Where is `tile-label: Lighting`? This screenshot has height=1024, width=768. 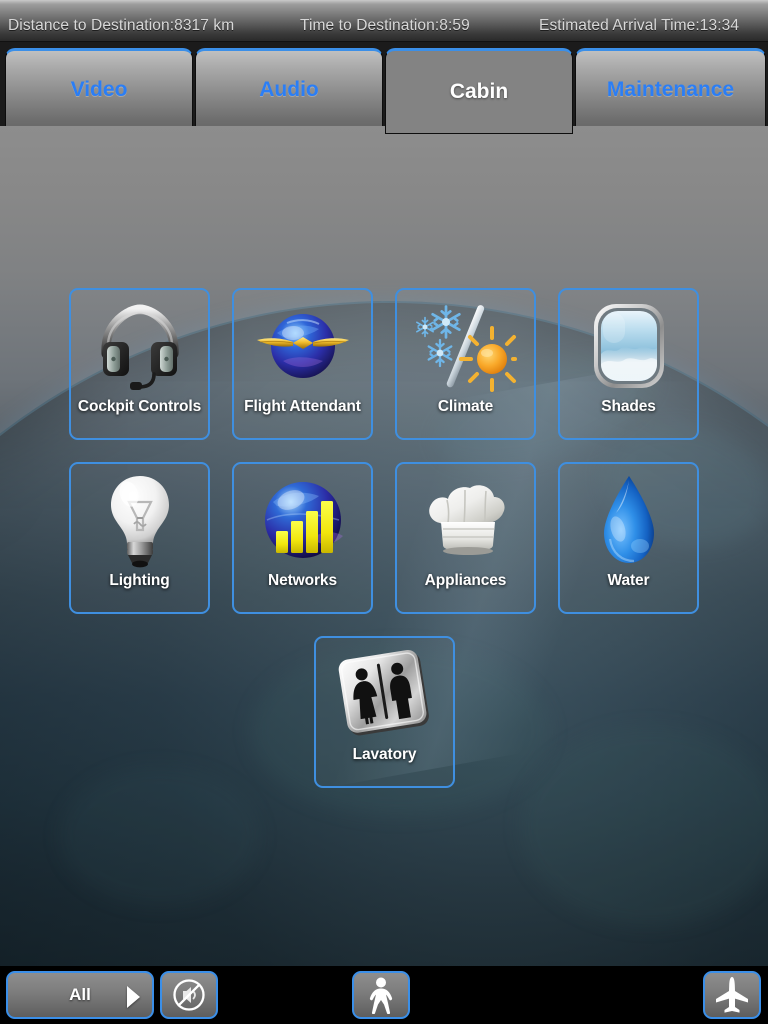
tile-label: Lighting is located at coordinates (139, 580).